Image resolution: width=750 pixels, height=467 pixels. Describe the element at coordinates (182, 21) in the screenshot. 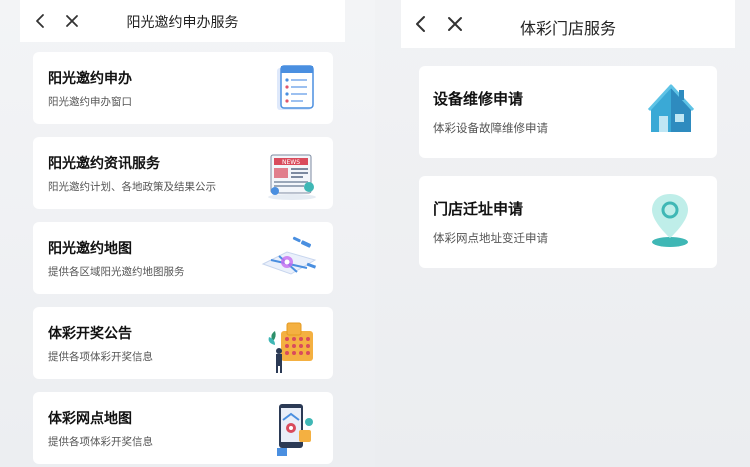

I see `left-header: 阳光邀约申办服务` at that location.